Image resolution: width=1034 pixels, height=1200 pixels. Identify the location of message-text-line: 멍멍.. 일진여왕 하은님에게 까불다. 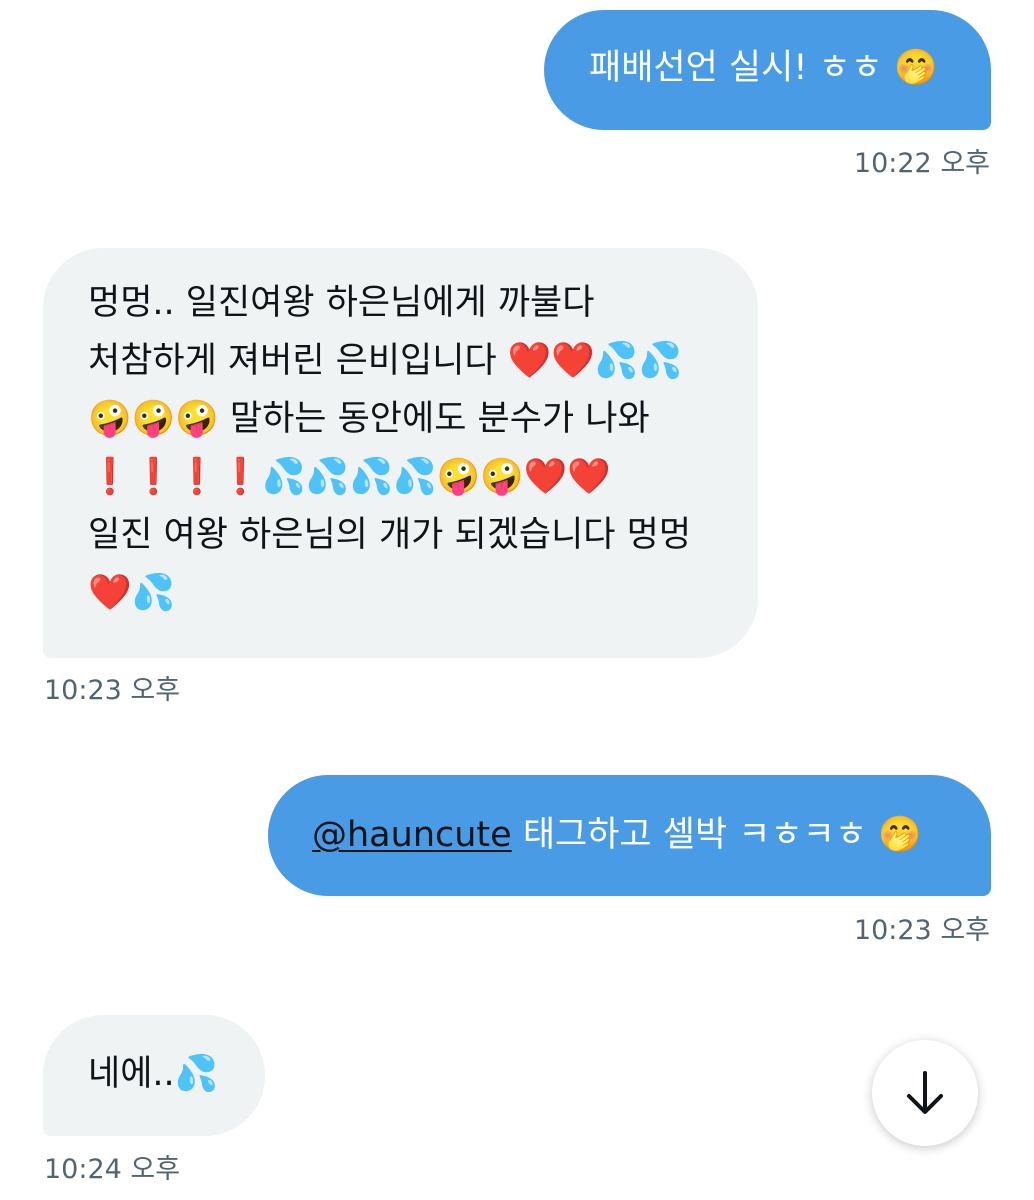
(341, 303).